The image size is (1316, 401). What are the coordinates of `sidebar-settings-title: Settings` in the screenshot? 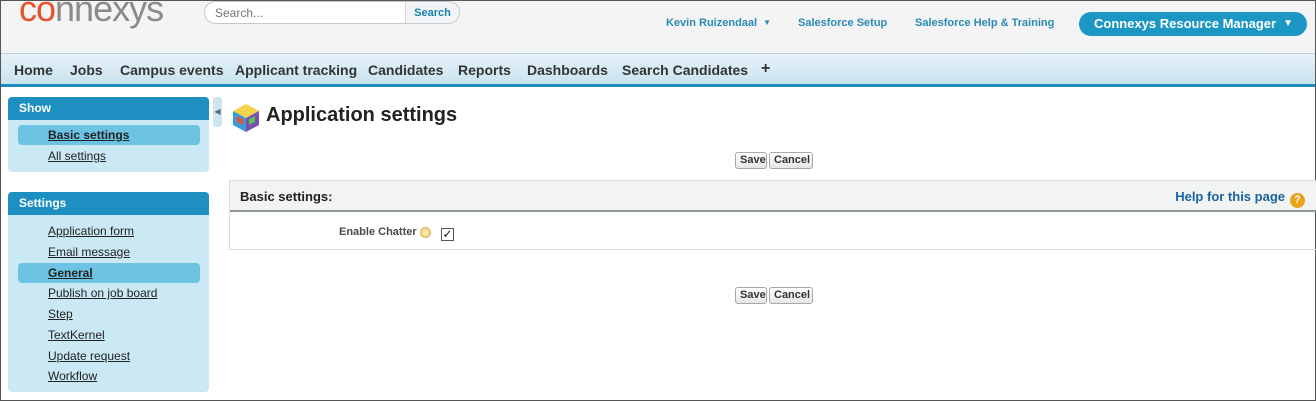 It's located at (108, 203).